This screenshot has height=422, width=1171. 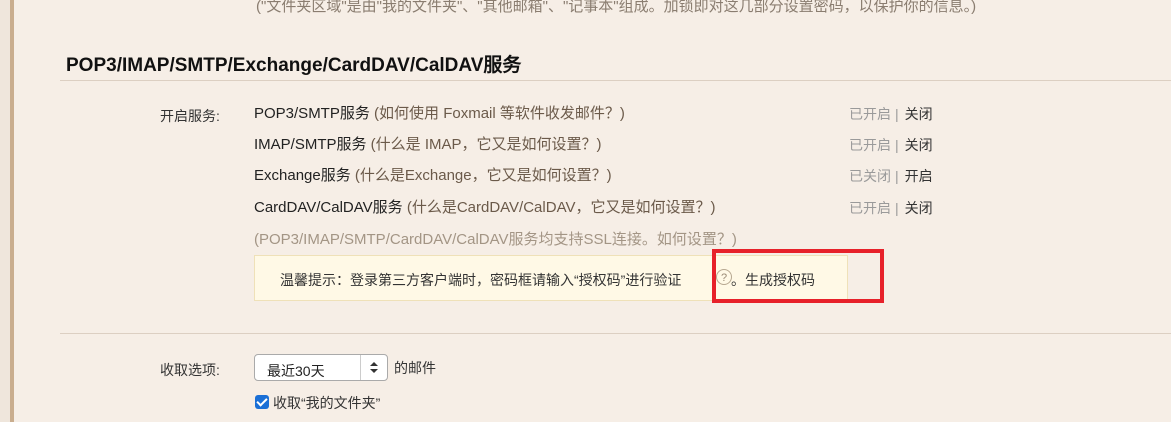 I want to click on service-row-pop3: POP3/SMTP服务 (如何使用 Foxmail 等软件收发邮件？), so click(x=439, y=112).